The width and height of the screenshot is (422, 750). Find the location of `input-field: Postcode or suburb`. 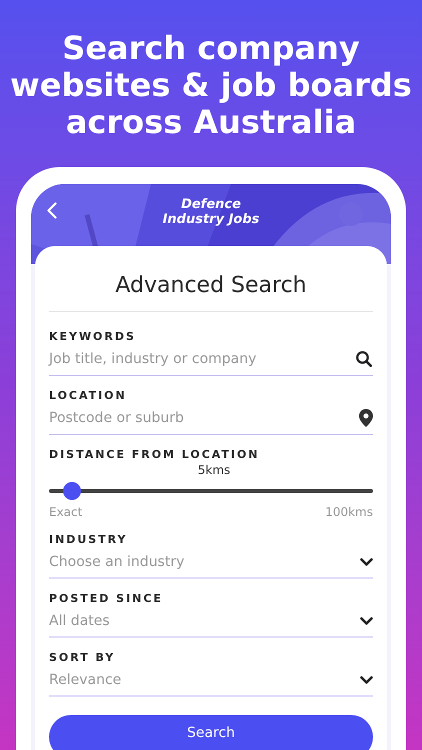

input-field: Postcode or suburb is located at coordinates (211, 419).